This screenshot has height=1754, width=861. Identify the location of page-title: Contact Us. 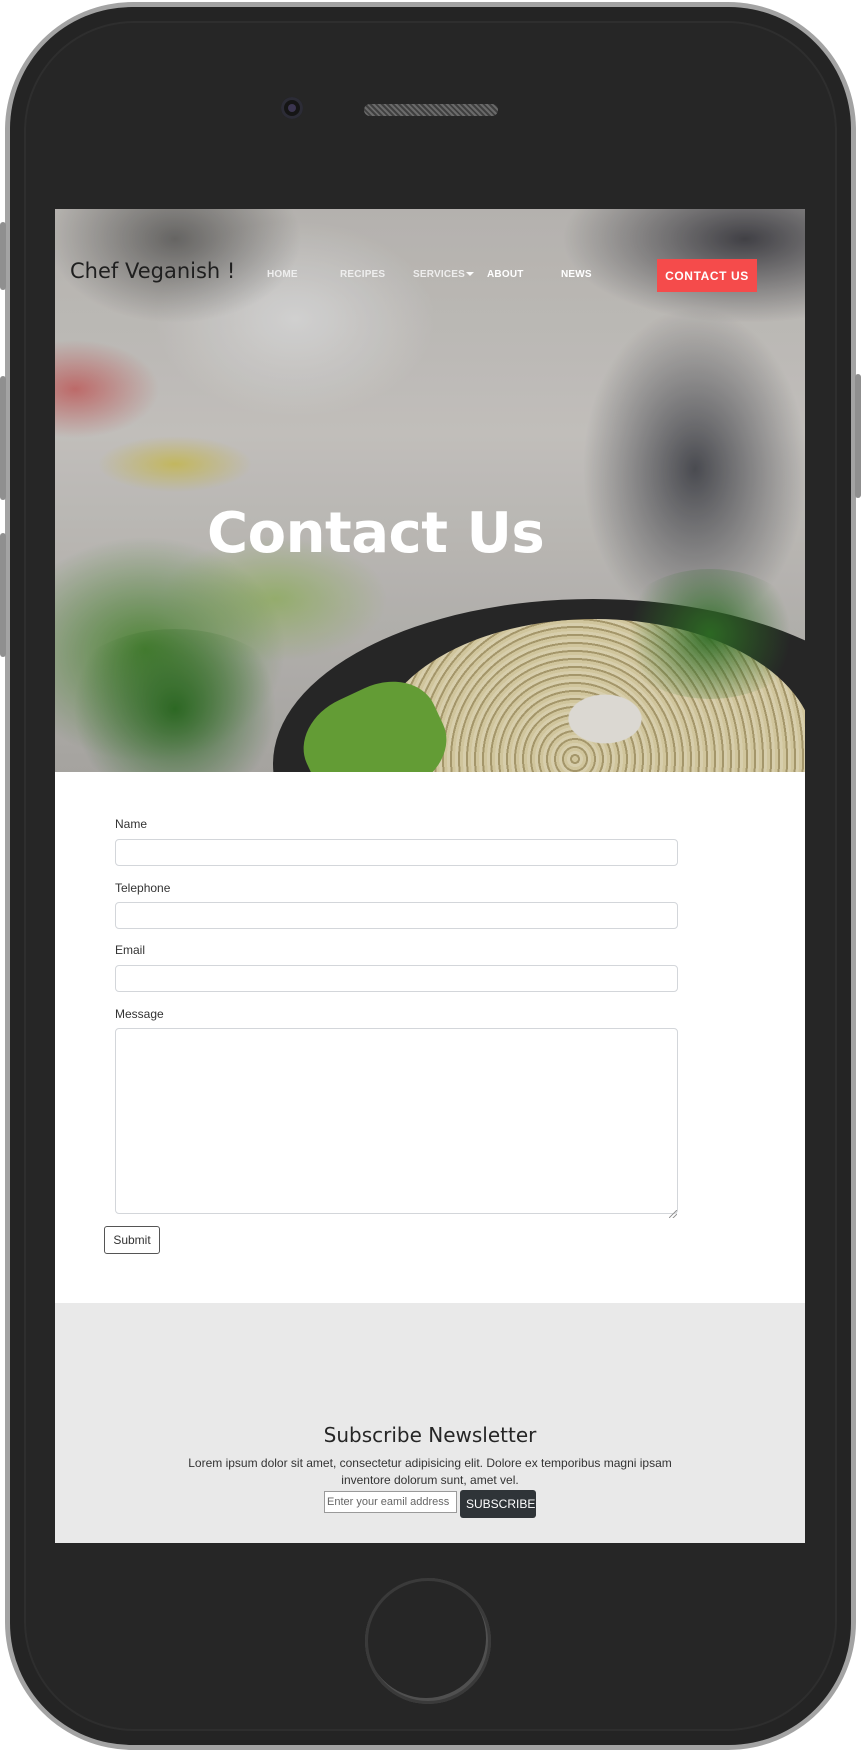
(376, 533).